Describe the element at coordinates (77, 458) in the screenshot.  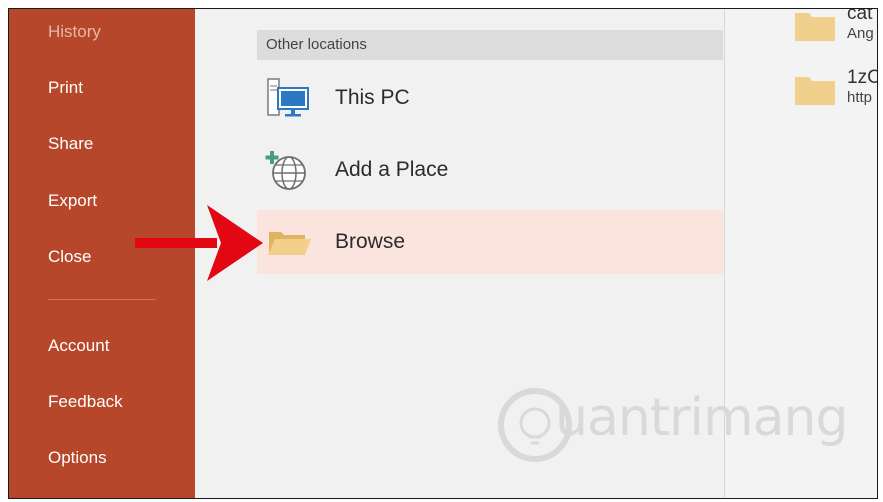
I see `nav-options: Options` at that location.